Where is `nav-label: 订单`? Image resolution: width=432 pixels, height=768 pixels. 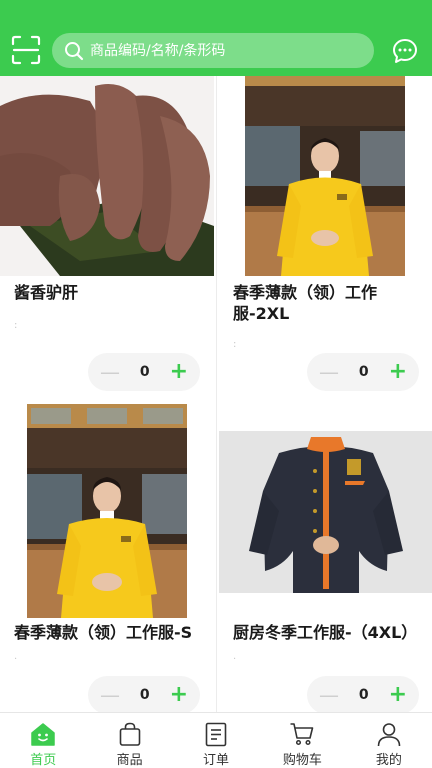
nav-label: 订单 is located at coordinates (216, 760).